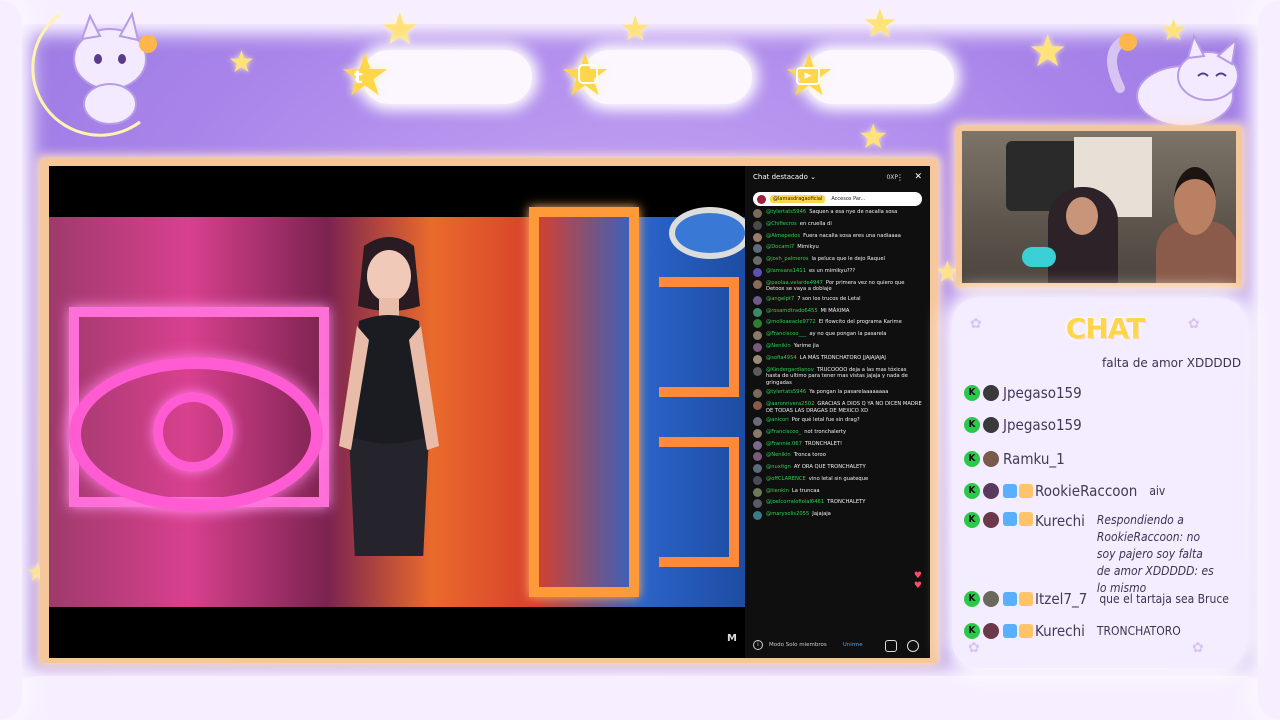 The width and height of the screenshot is (1280, 720). I want to click on chat-username: @tienkin, so click(777, 491).